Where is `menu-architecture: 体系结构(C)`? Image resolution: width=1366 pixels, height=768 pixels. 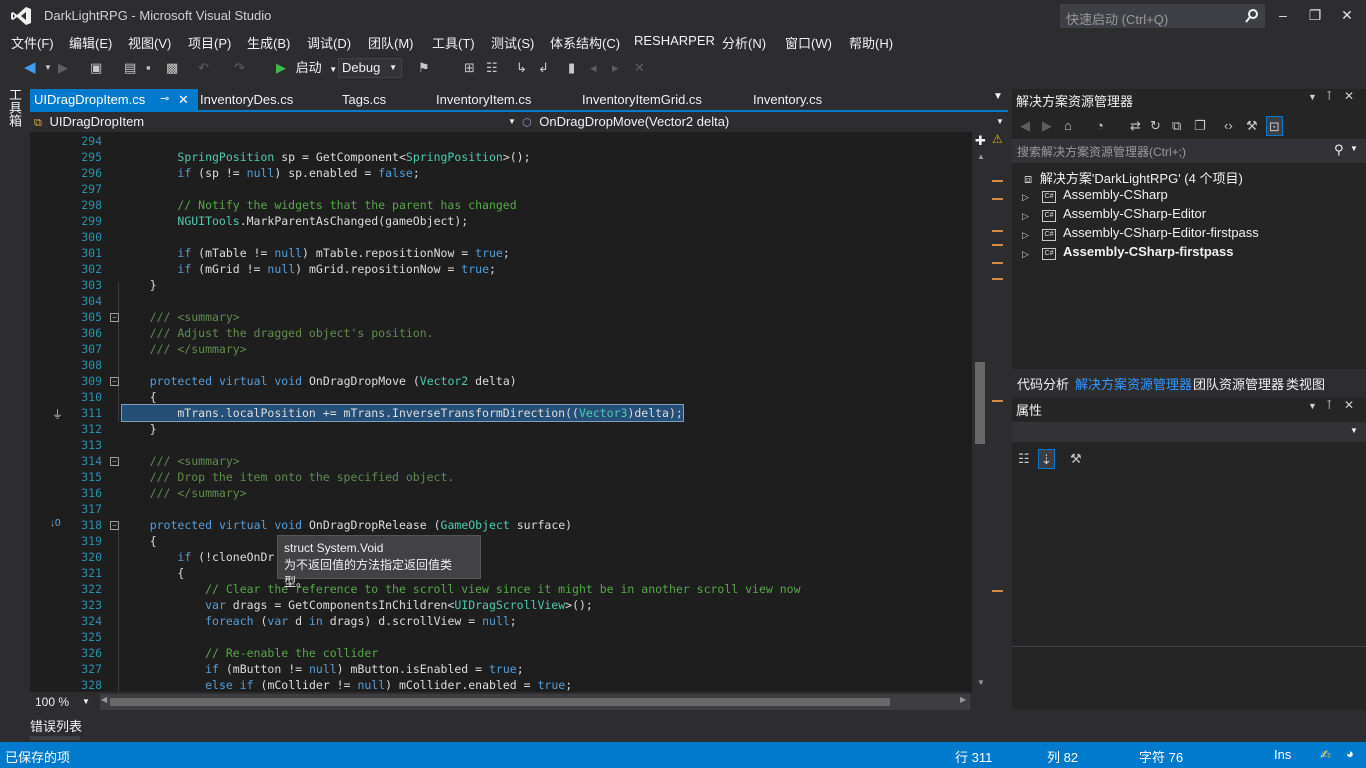 menu-architecture: 体系结构(C) is located at coordinates (585, 42).